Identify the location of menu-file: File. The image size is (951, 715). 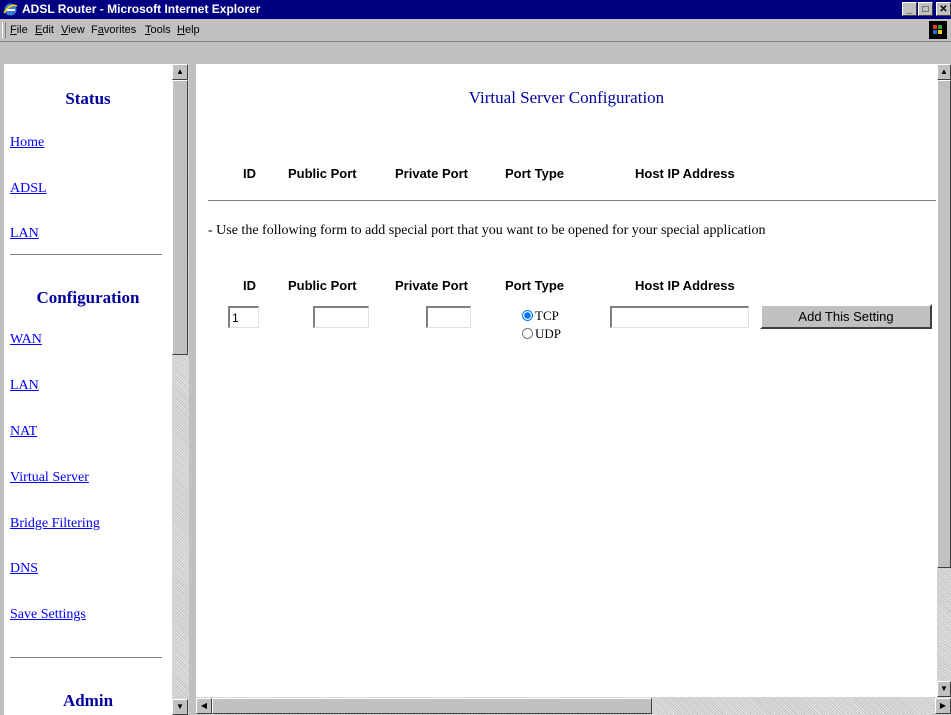
(19, 30).